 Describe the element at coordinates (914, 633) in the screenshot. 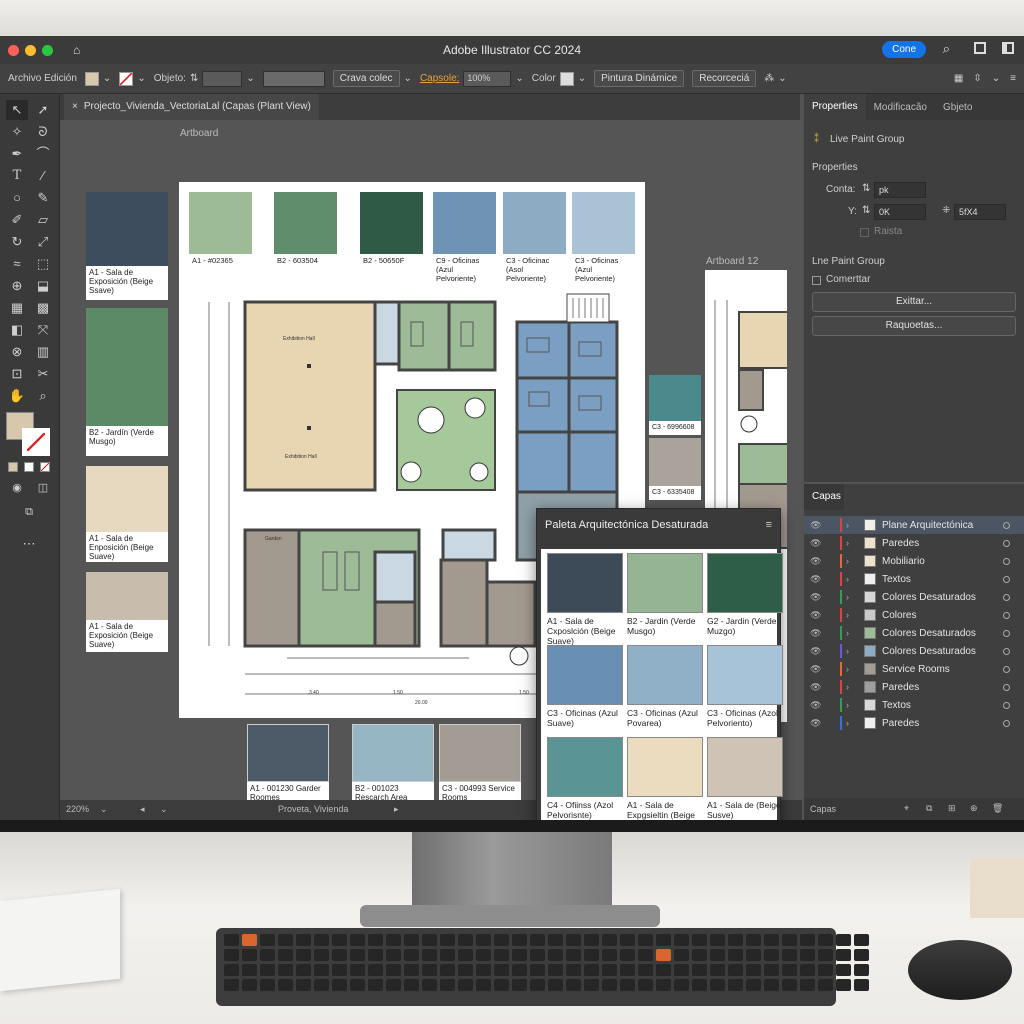

I see `layer-row: 👁 › Colores Desaturados` at that location.